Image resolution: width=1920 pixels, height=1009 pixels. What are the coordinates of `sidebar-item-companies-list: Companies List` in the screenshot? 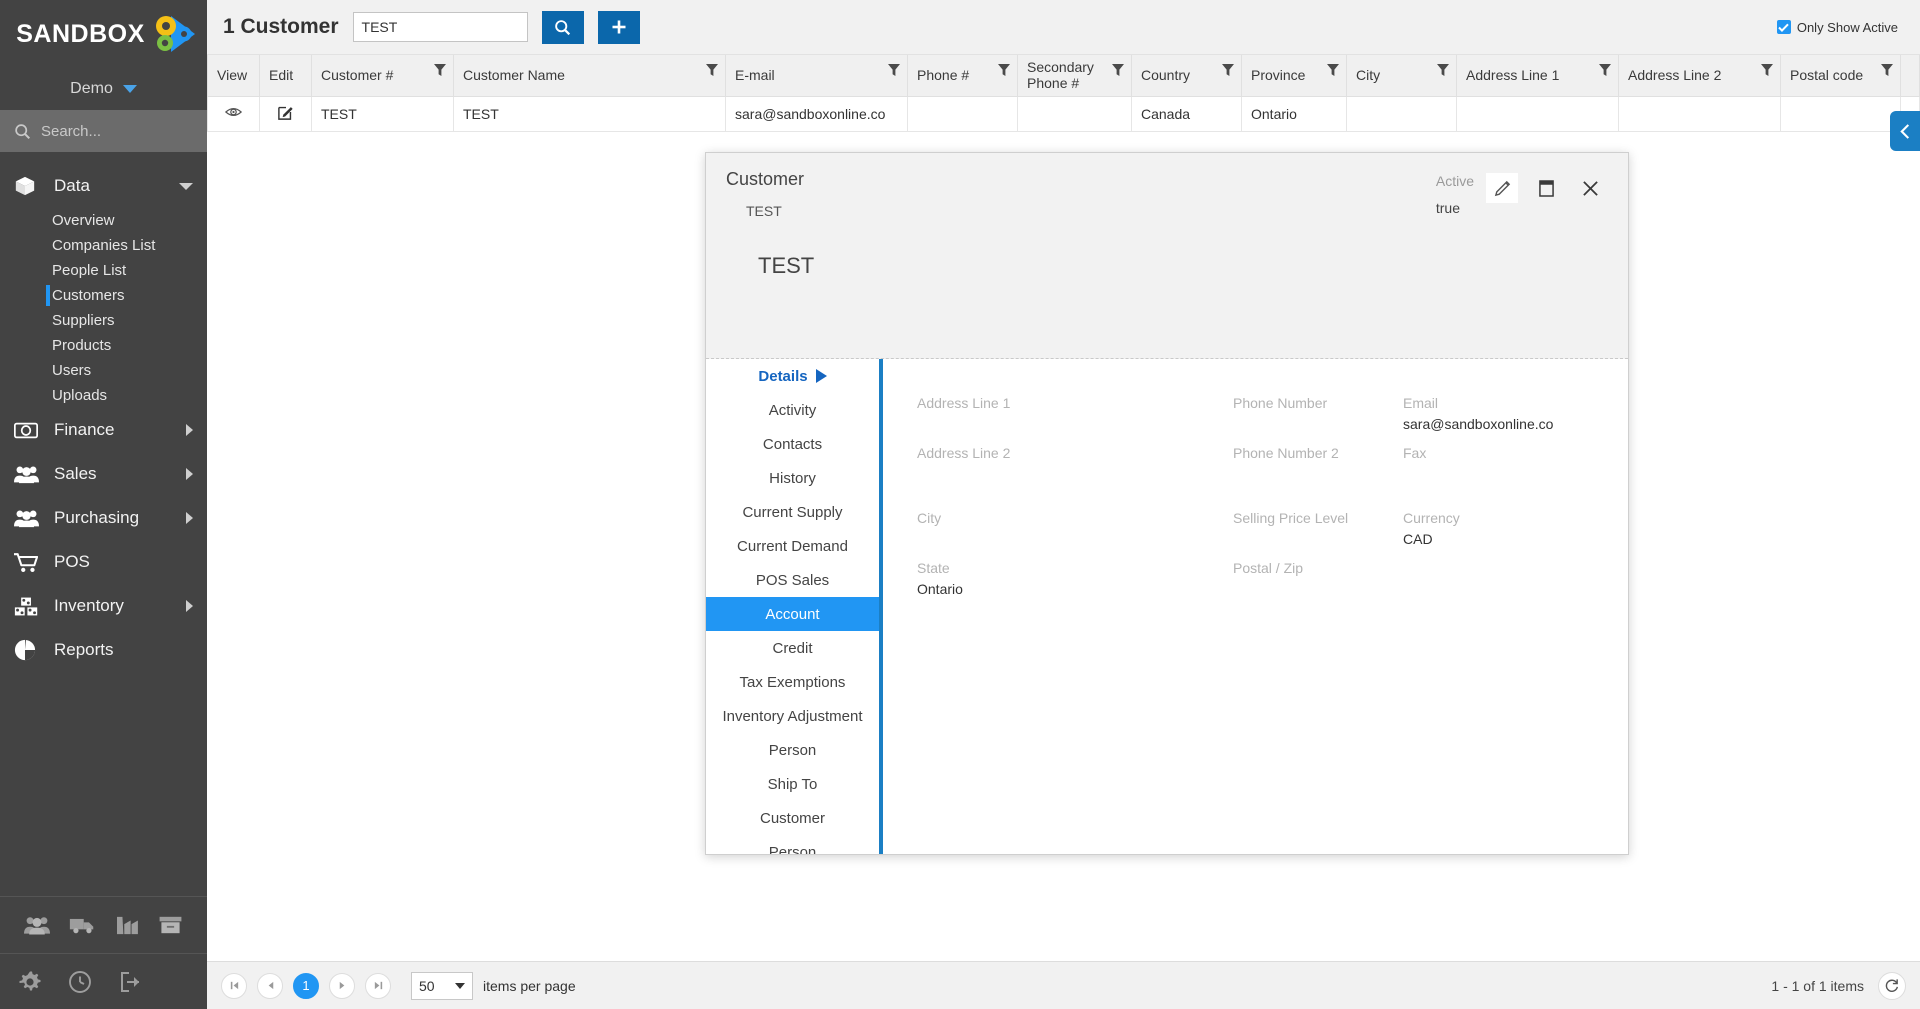 It's located at (103, 245).